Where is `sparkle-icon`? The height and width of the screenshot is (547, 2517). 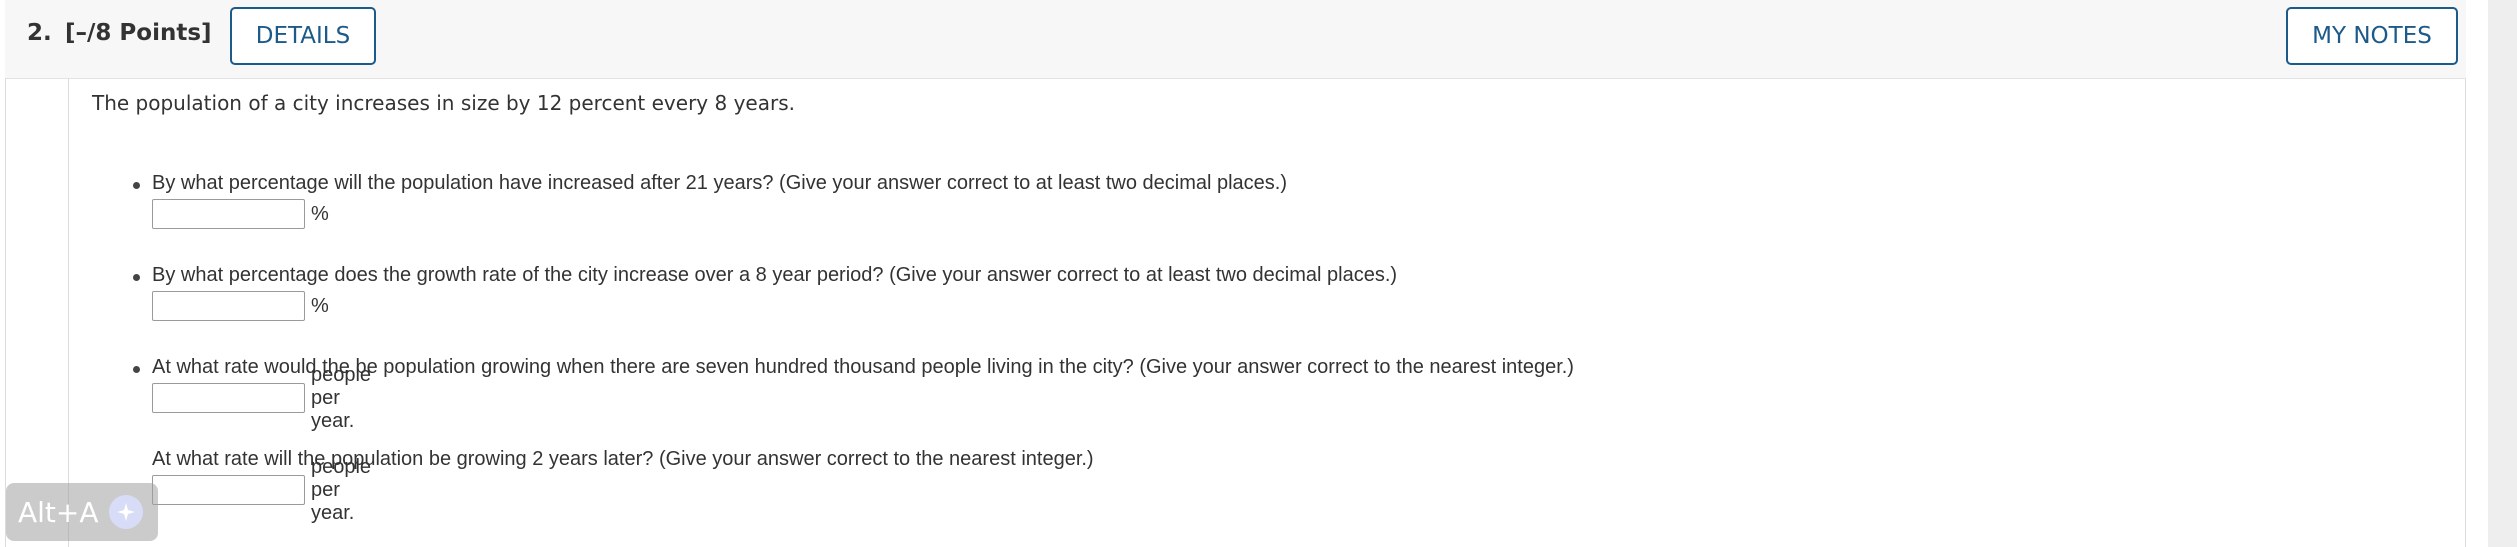 sparkle-icon is located at coordinates (125, 512).